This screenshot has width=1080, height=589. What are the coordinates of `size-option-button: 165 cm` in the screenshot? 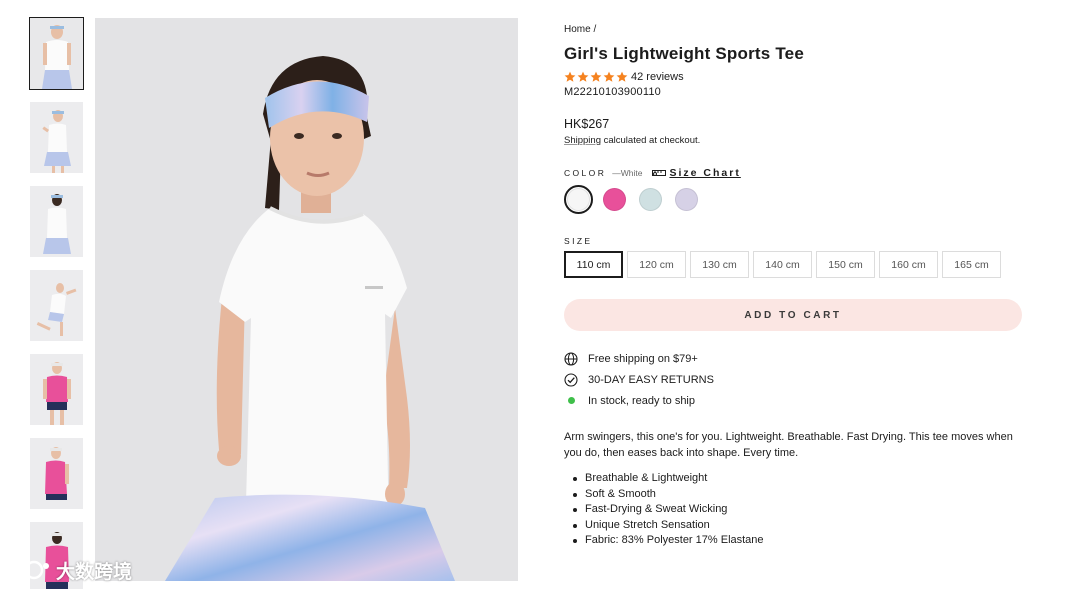 It's located at (971, 264).